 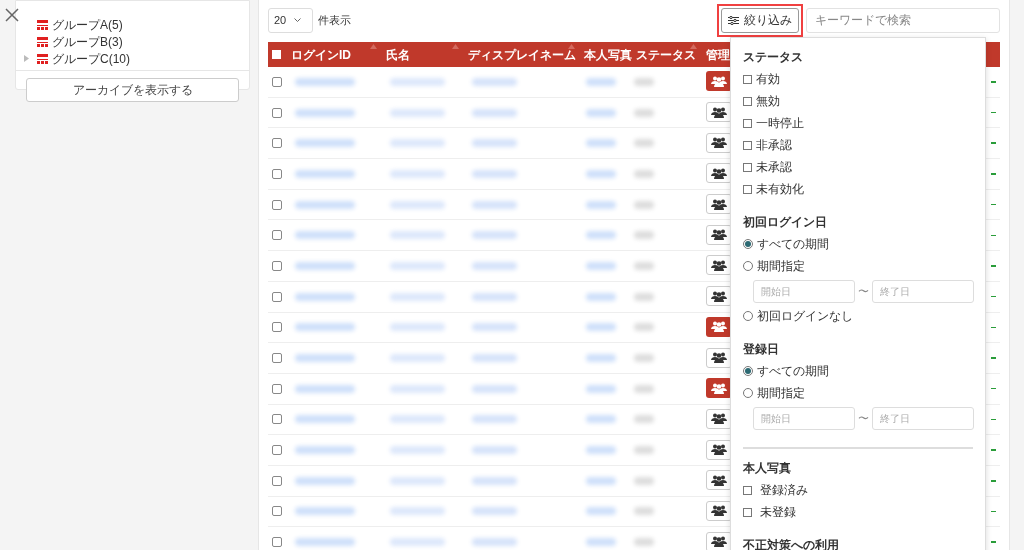 I want to click on select-all-checkbox, so click(x=276, y=54).